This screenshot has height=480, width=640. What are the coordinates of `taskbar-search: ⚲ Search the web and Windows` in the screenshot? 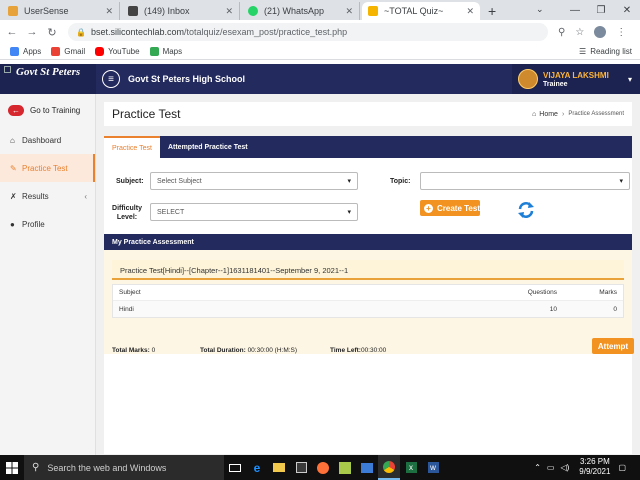 It's located at (124, 467).